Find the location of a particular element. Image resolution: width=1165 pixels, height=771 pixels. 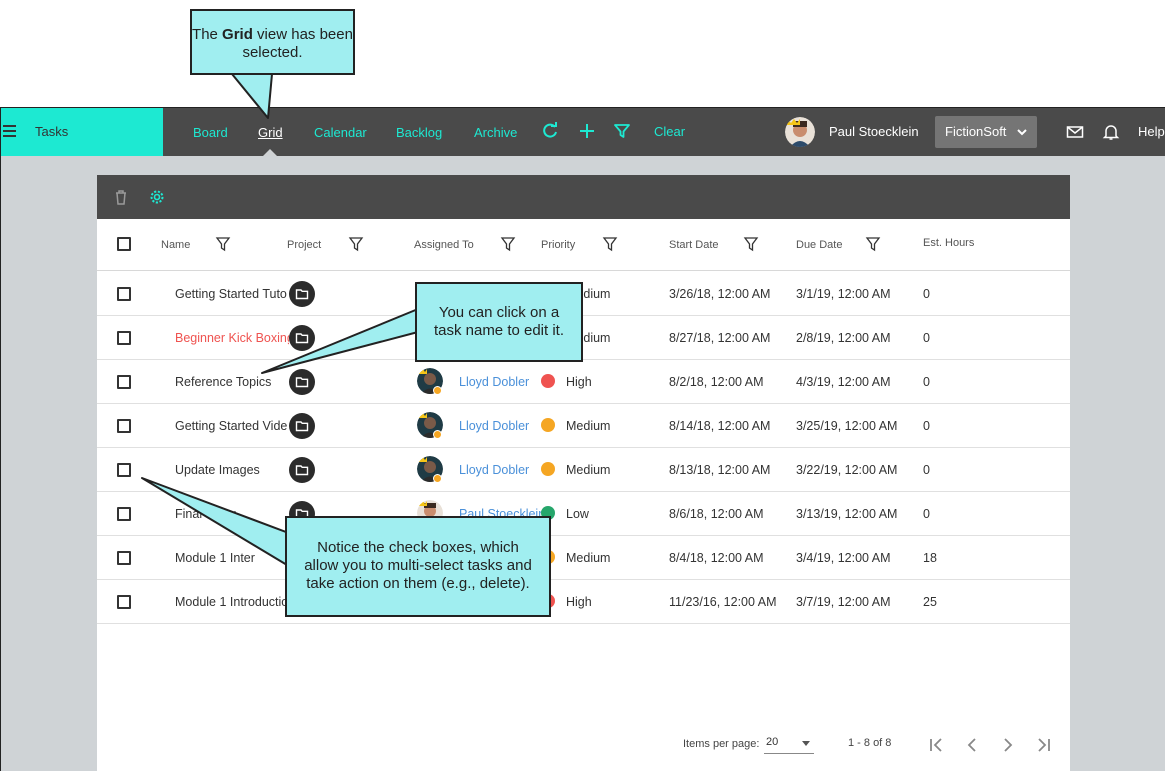

nav-calendar: Calendar is located at coordinates (340, 132).